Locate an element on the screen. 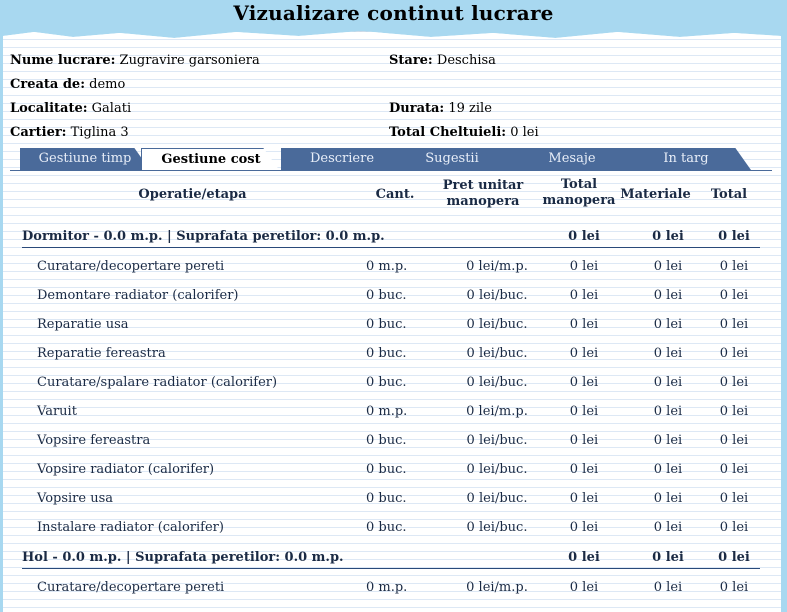  info-creata-value: demo is located at coordinates (107, 84).